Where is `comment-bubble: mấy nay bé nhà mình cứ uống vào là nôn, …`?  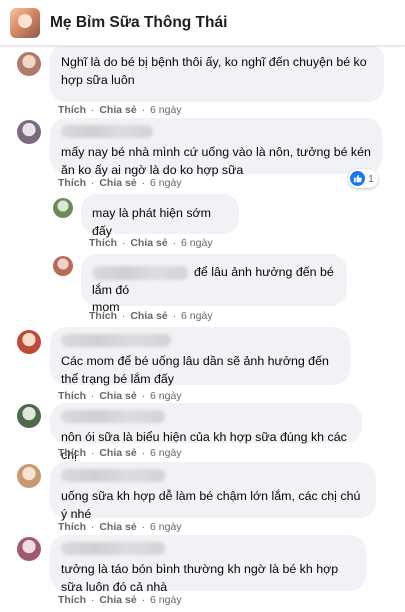 comment-bubble: mấy nay bé nhà mình cứ uống vào là nôn, … is located at coordinates (216, 147).